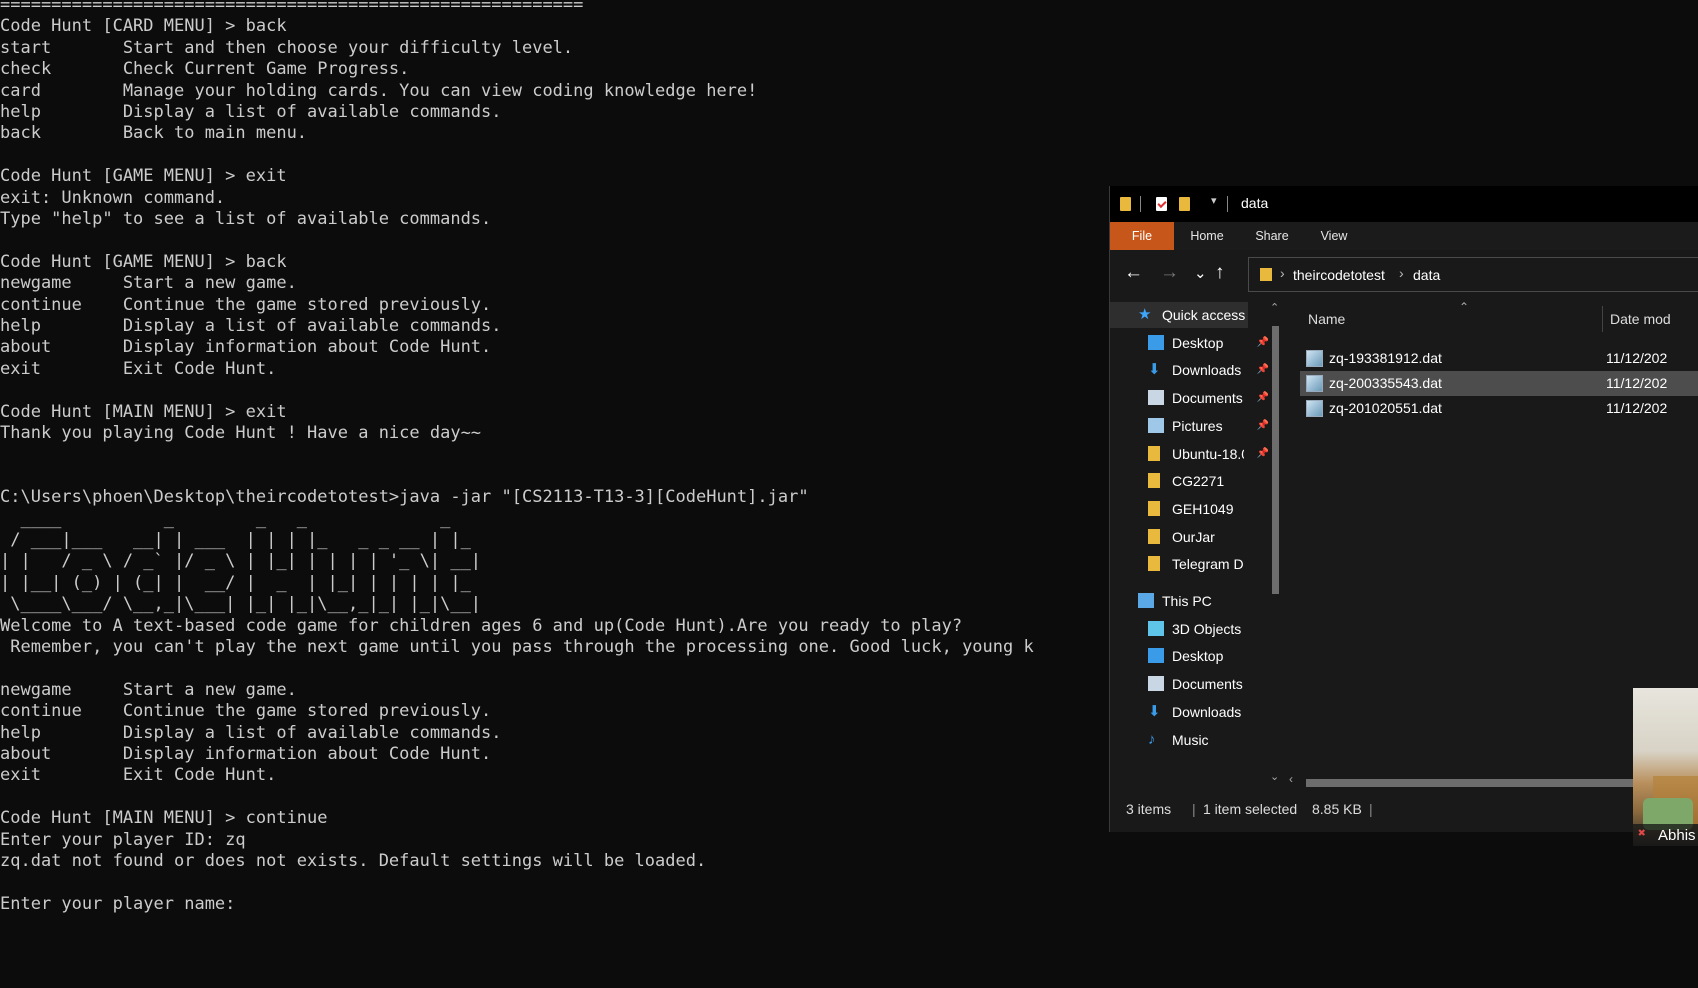 Image resolution: width=1698 pixels, height=988 pixels. I want to click on nav-item-label: Desktop, so click(1198, 342).